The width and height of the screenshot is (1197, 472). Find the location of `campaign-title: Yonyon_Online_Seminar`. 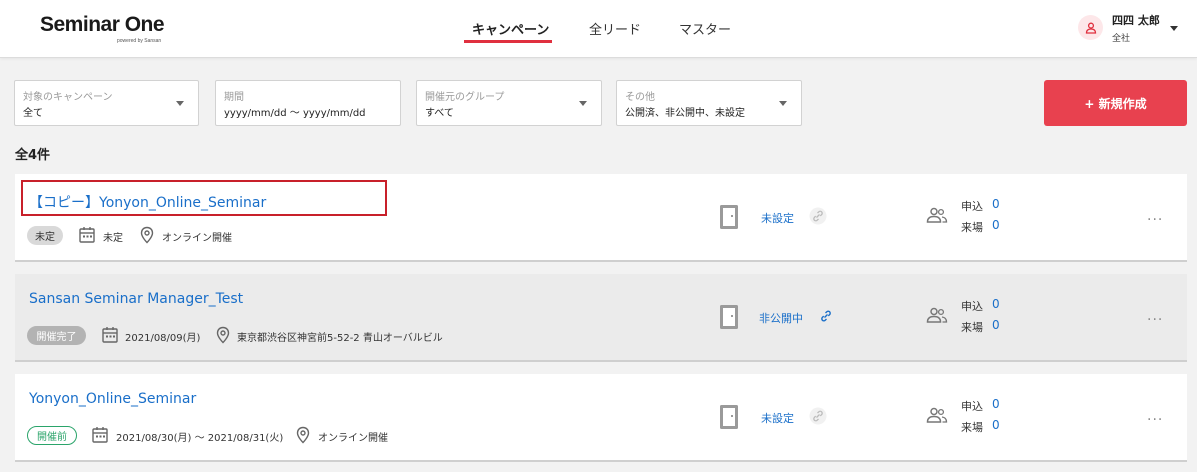

campaign-title: Yonyon_Online_Seminar is located at coordinates (112, 399).